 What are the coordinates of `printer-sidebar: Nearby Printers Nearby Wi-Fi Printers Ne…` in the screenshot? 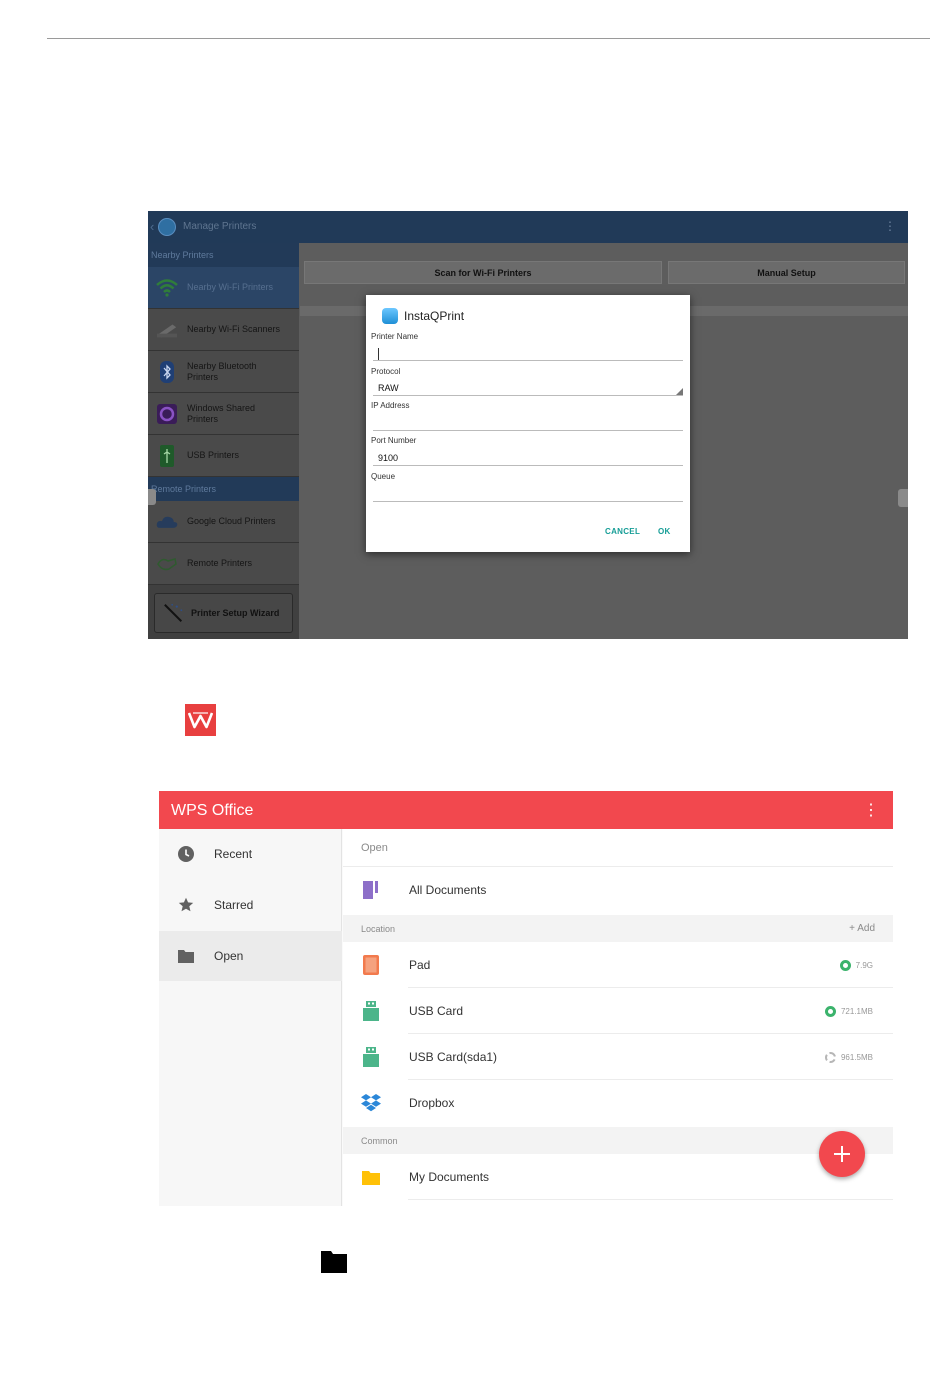 It's located at (223, 441).